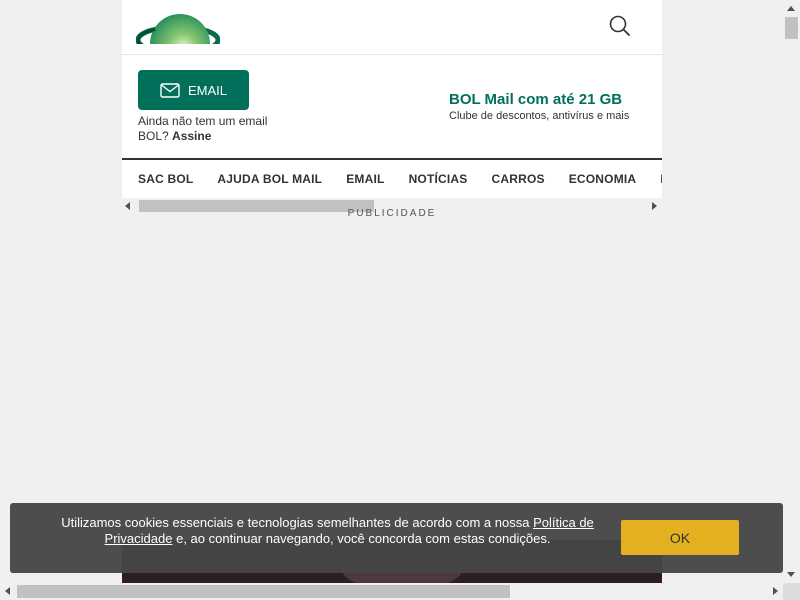  I want to click on header, so click(392, 27).